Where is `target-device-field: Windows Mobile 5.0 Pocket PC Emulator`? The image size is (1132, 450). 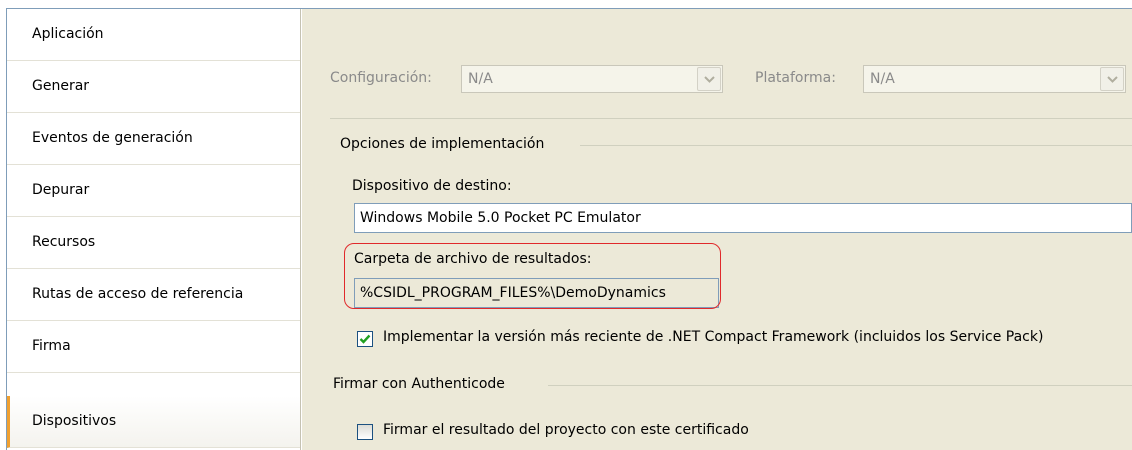
target-device-field: Windows Mobile 5.0 Pocket PC Emulator is located at coordinates (743, 218).